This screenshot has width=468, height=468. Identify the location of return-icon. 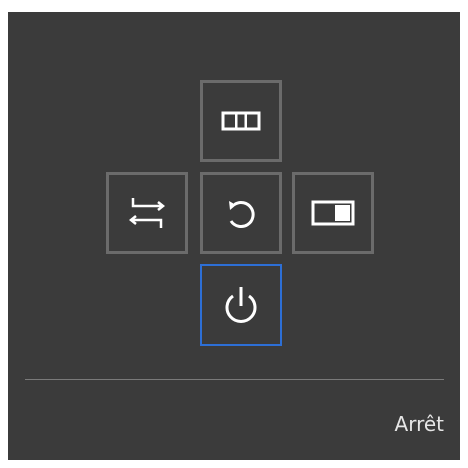
(241, 213).